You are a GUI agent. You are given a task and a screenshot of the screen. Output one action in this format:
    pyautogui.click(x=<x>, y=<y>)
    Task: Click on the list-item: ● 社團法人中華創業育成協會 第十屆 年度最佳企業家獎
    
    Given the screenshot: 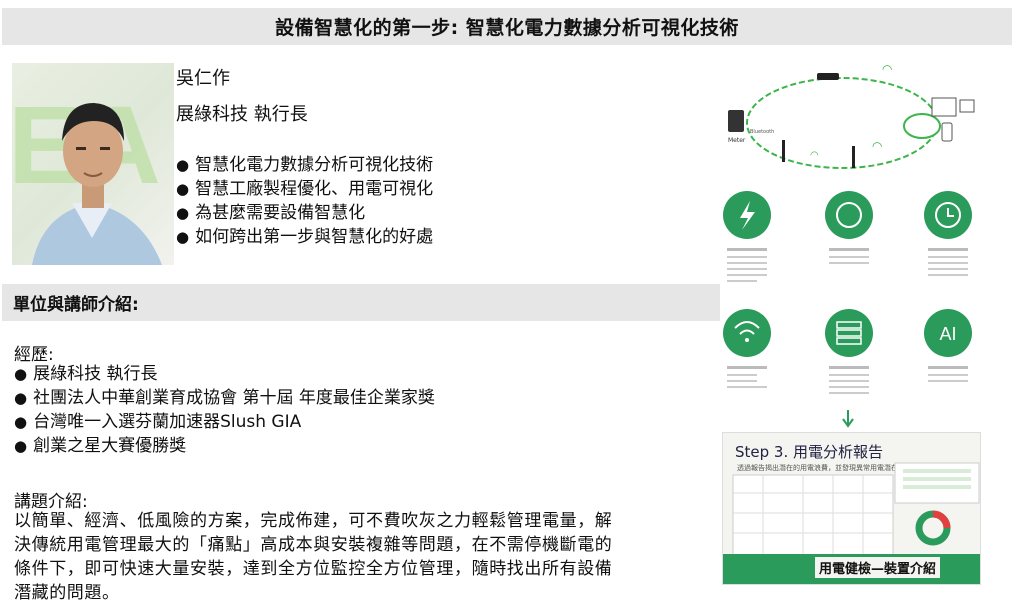 What is the action you would take?
    pyautogui.click(x=224, y=398)
    